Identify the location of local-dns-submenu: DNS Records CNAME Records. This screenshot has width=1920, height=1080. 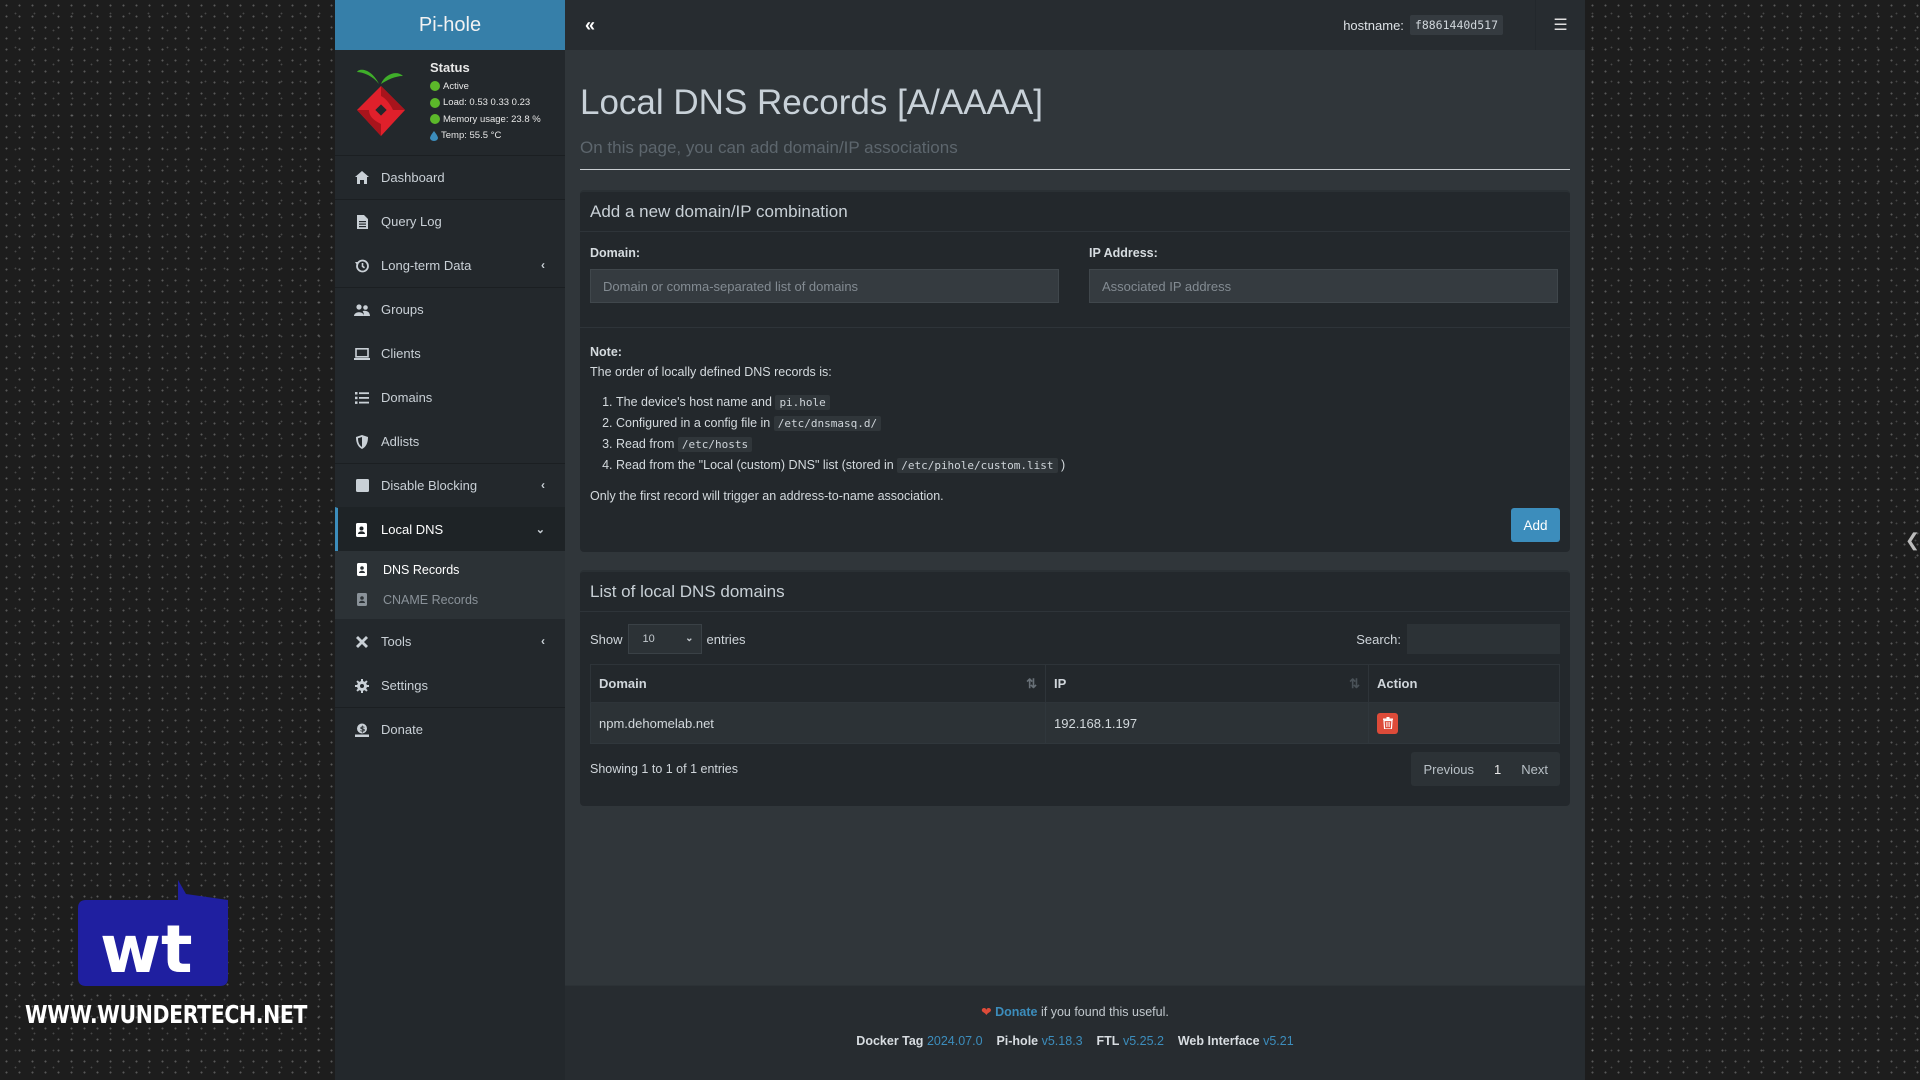
(450, 585).